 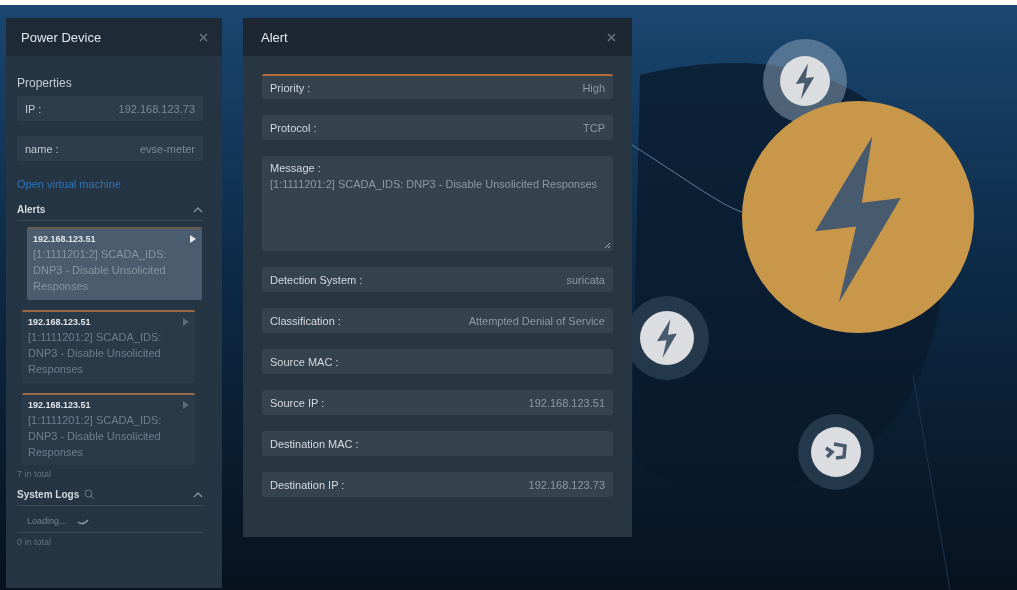 What do you see at coordinates (33, 108) in the screenshot?
I see `property-label: IP :` at bounding box center [33, 108].